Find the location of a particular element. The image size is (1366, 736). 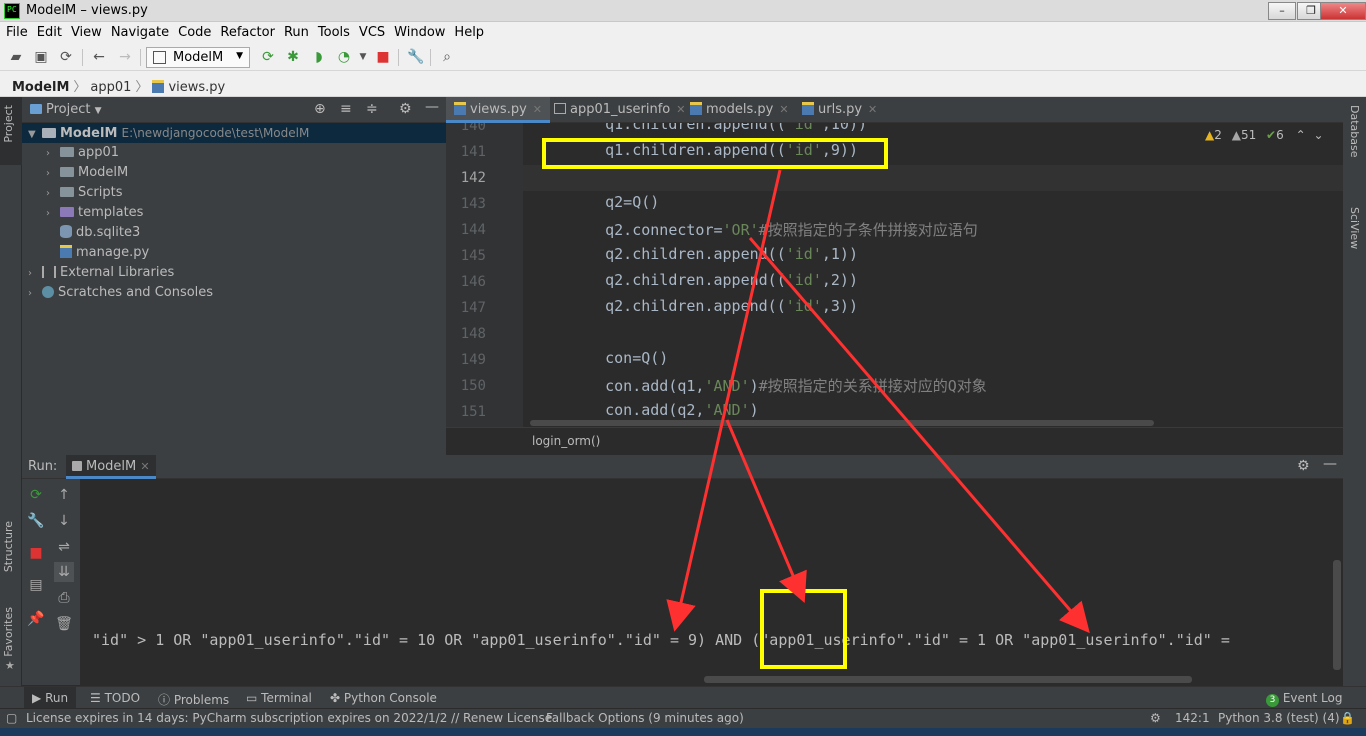

tree-item-scratches: › Scratches and Consoles is located at coordinates (234, 293).